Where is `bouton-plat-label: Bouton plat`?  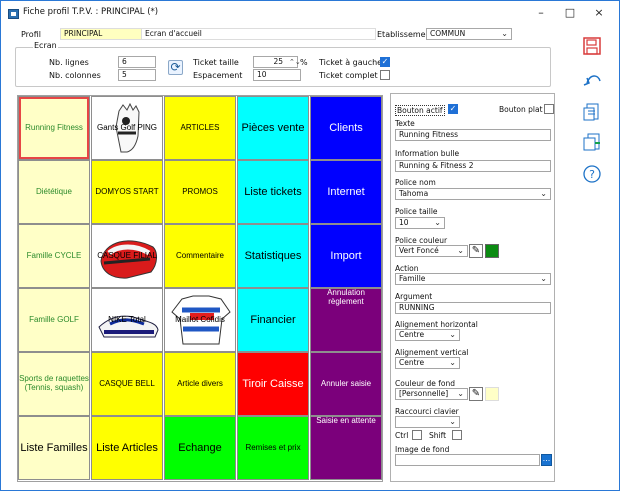
bouton-plat-label: Bouton plat is located at coordinates (521, 109).